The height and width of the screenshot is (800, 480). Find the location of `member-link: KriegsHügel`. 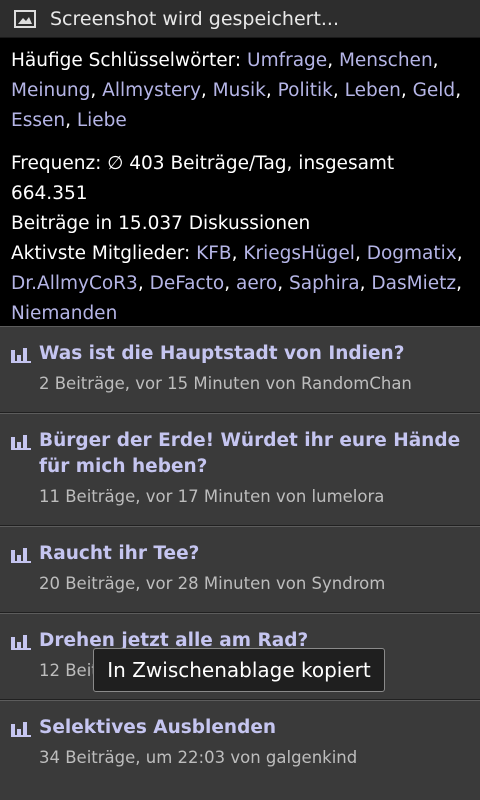

member-link: KriegsHügel is located at coordinates (299, 253).